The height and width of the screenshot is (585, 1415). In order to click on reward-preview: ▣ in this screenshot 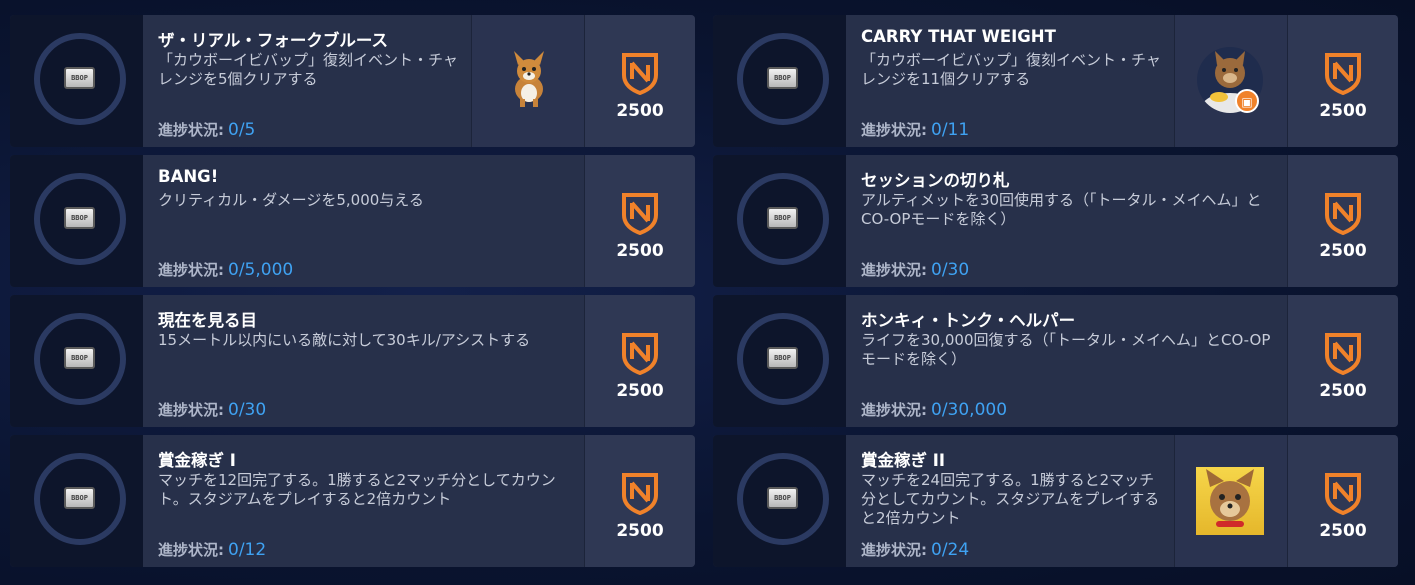, I will do `click(1230, 81)`.